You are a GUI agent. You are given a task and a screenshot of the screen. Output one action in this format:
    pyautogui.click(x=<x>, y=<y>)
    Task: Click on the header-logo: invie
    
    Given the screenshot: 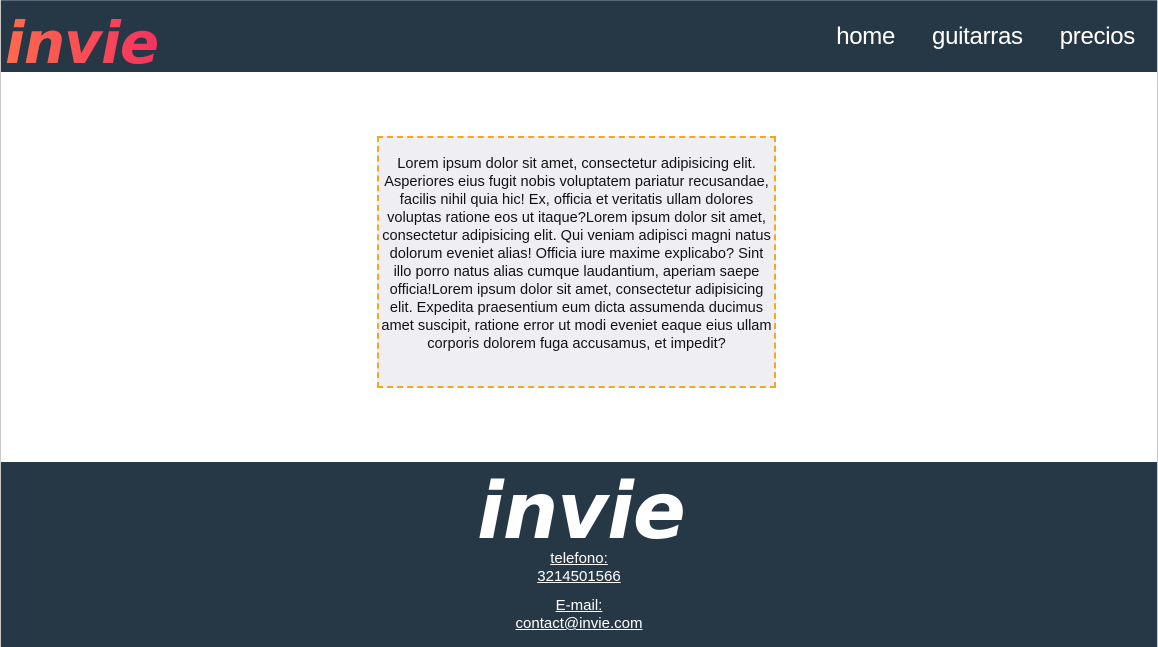 What is the action you would take?
    pyautogui.click(x=101, y=40)
    